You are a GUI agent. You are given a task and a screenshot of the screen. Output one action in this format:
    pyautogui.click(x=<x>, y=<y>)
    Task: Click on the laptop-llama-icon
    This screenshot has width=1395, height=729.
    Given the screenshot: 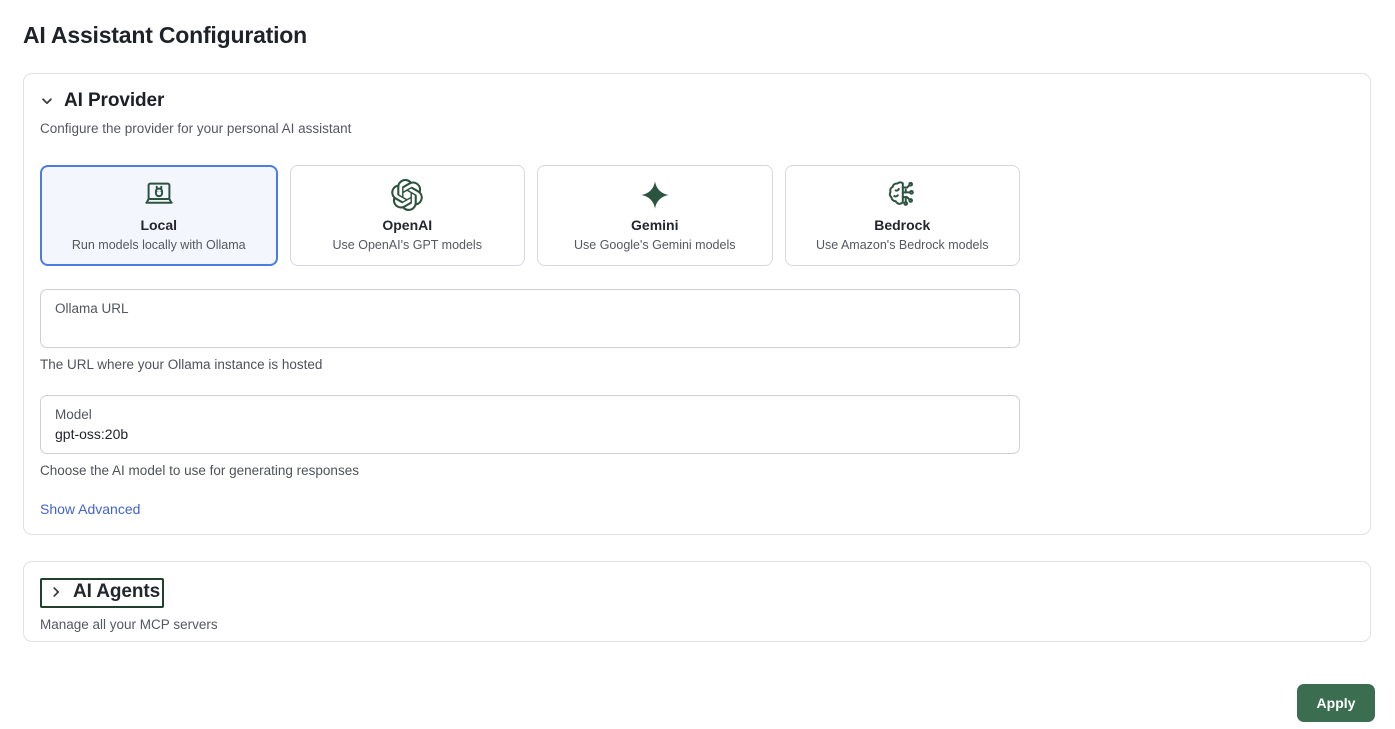 What is the action you would take?
    pyautogui.click(x=159, y=195)
    